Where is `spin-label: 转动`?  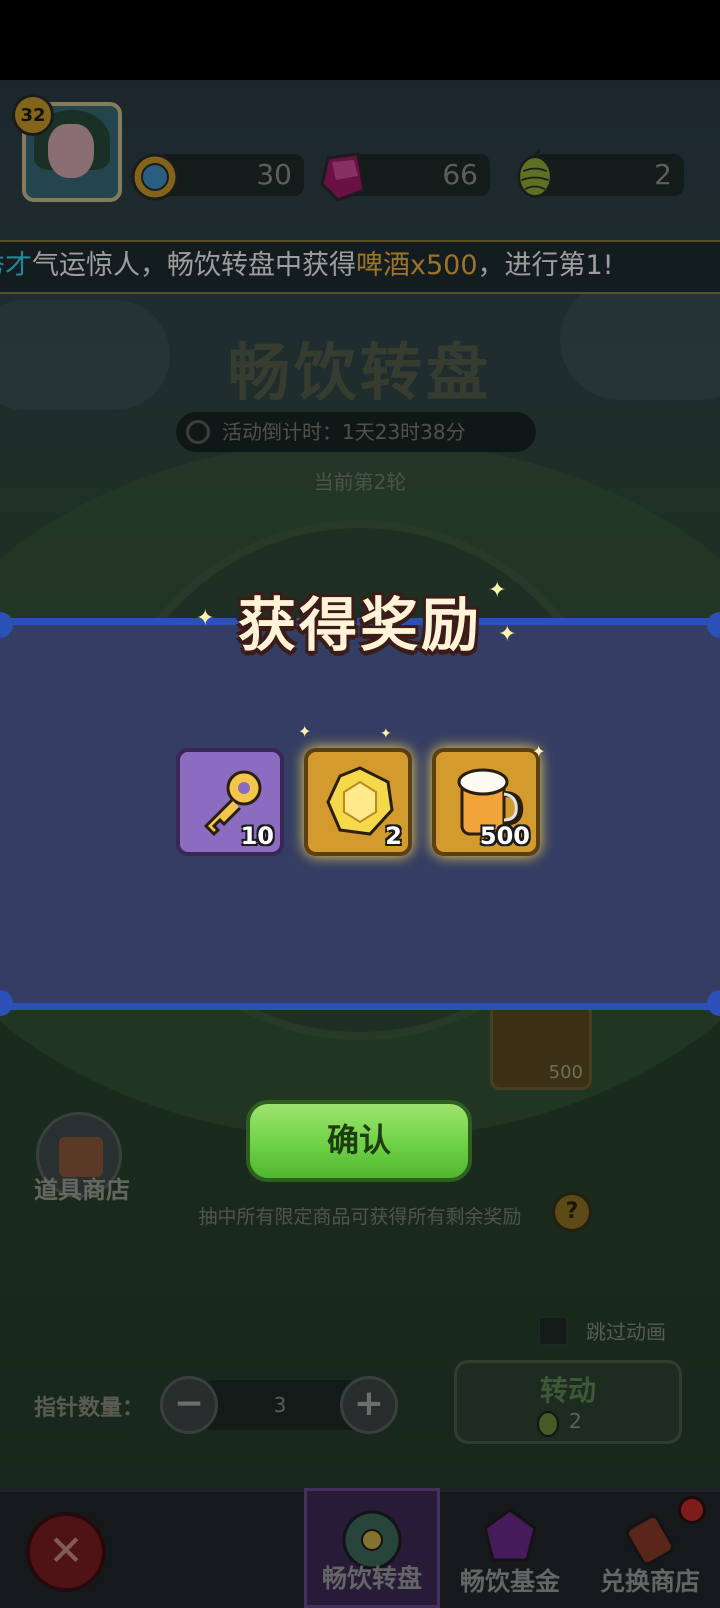 spin-label: 转动 is located at coordinates (567, 1390).